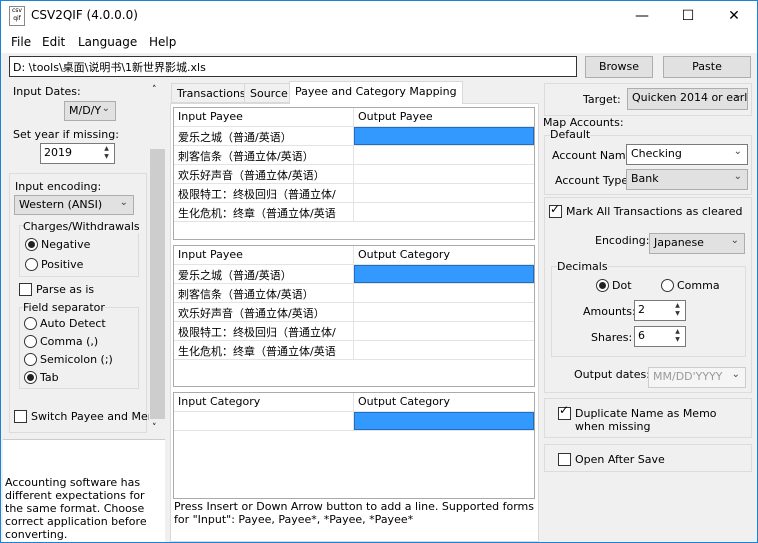 The height and width of the screenshot is (543, 758). Describe the element at coordinates (41, 377) in the screenshot. I see `sep-tab-radio: Tab` at that location.